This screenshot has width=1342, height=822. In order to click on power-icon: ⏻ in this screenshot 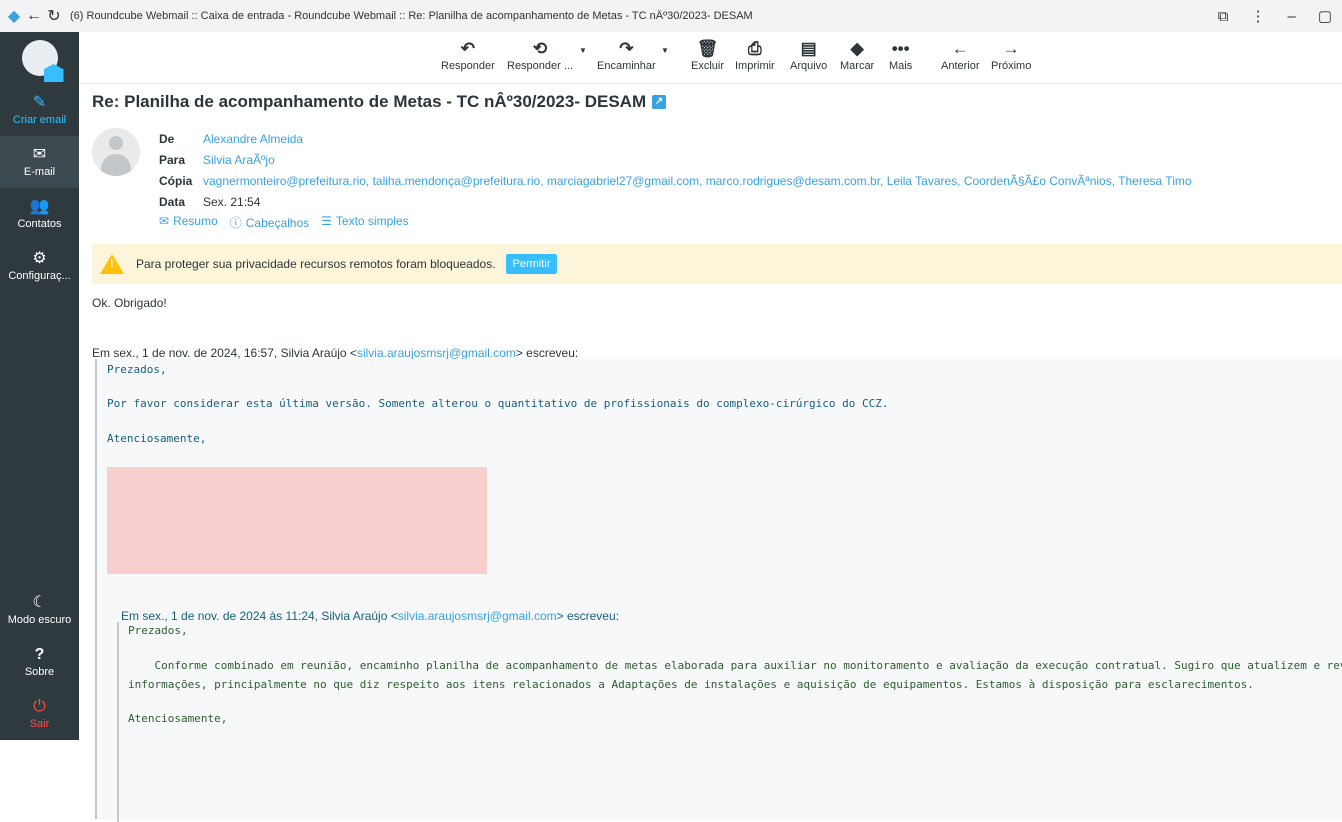, I will do `click(39, 706)`.